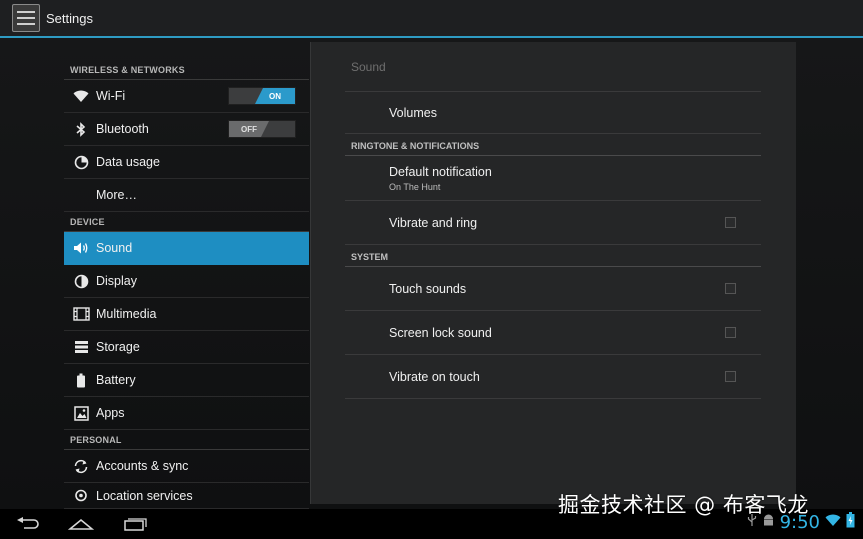 Image resolution: width=863 pixels, height=539 pixels. Describe the element at coordinates (850, 522) in the screenshot. I see `battery-charging-icon` at that location.